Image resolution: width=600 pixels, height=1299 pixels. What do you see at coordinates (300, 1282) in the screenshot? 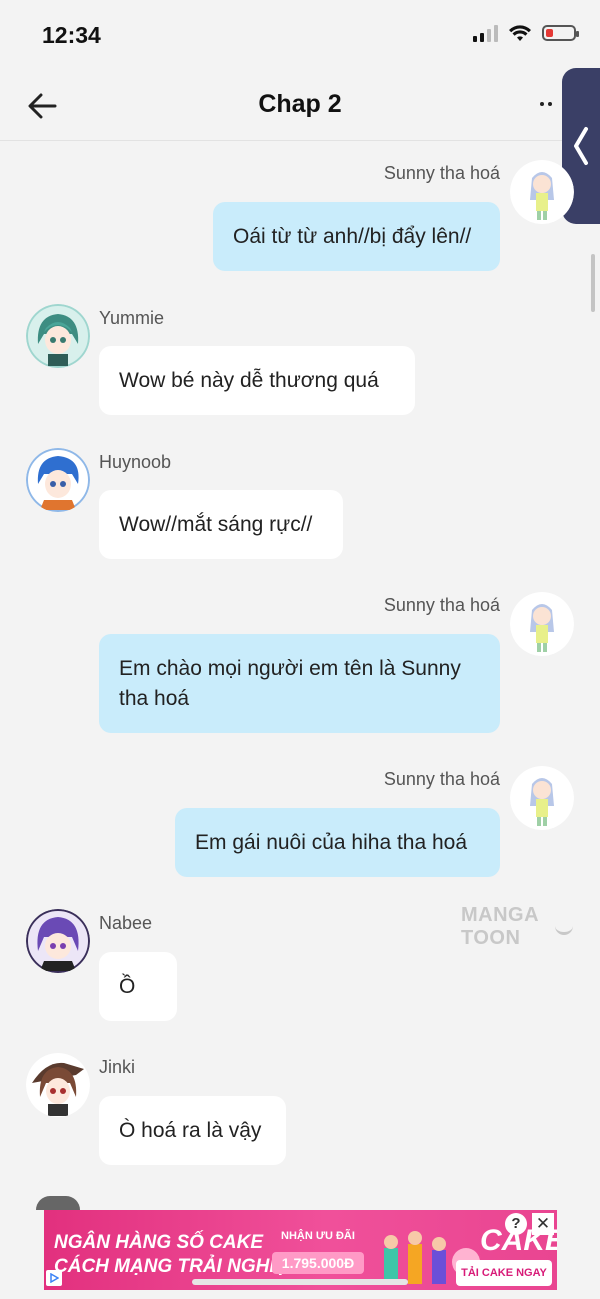
I see `home-indicator` at bounding box center [300, 1282].